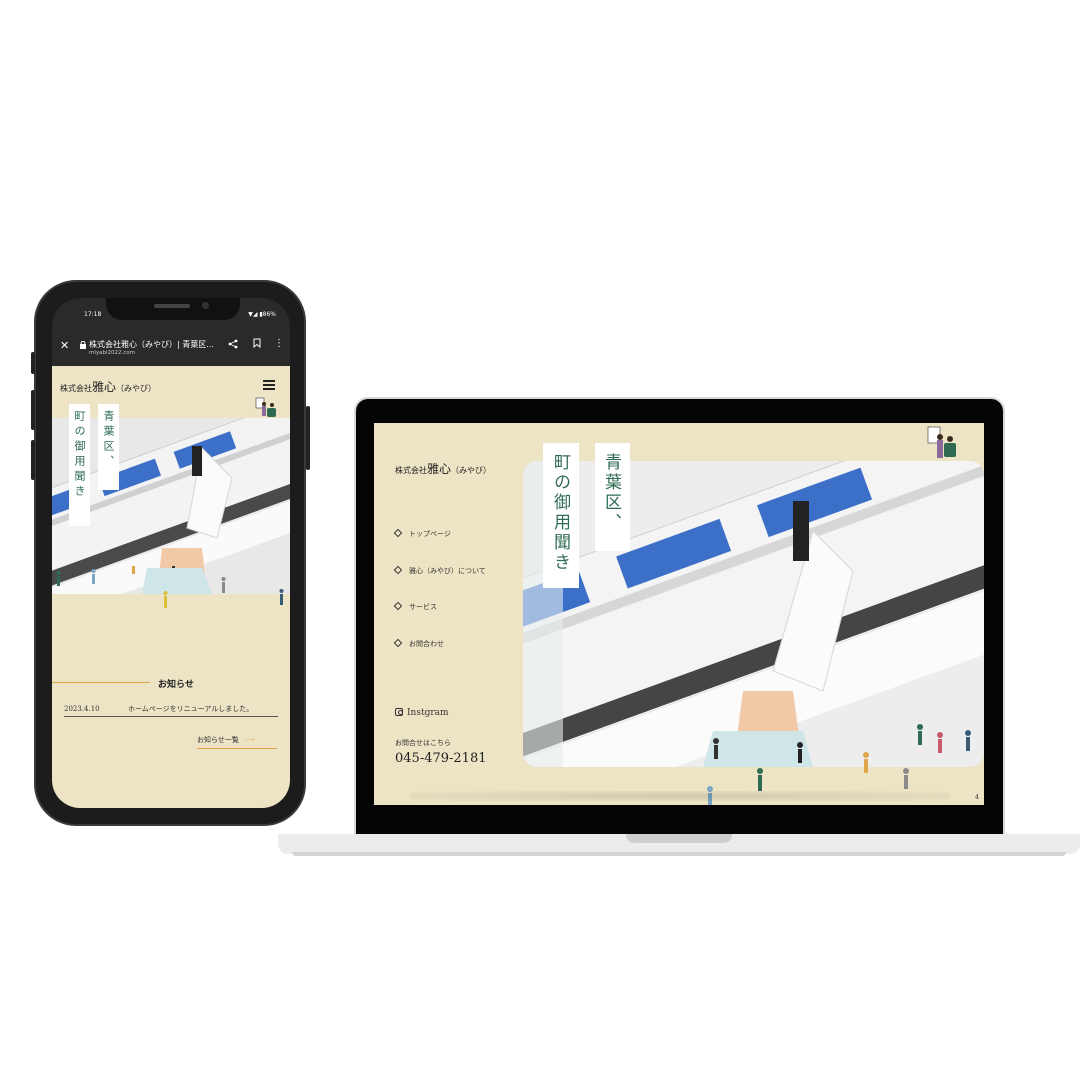 The width and height of the screenshot is (1080, 1080). Describe the element at coordinates (679, 838) in the screenshot. I see `laptop-hinge-notch` at that location.